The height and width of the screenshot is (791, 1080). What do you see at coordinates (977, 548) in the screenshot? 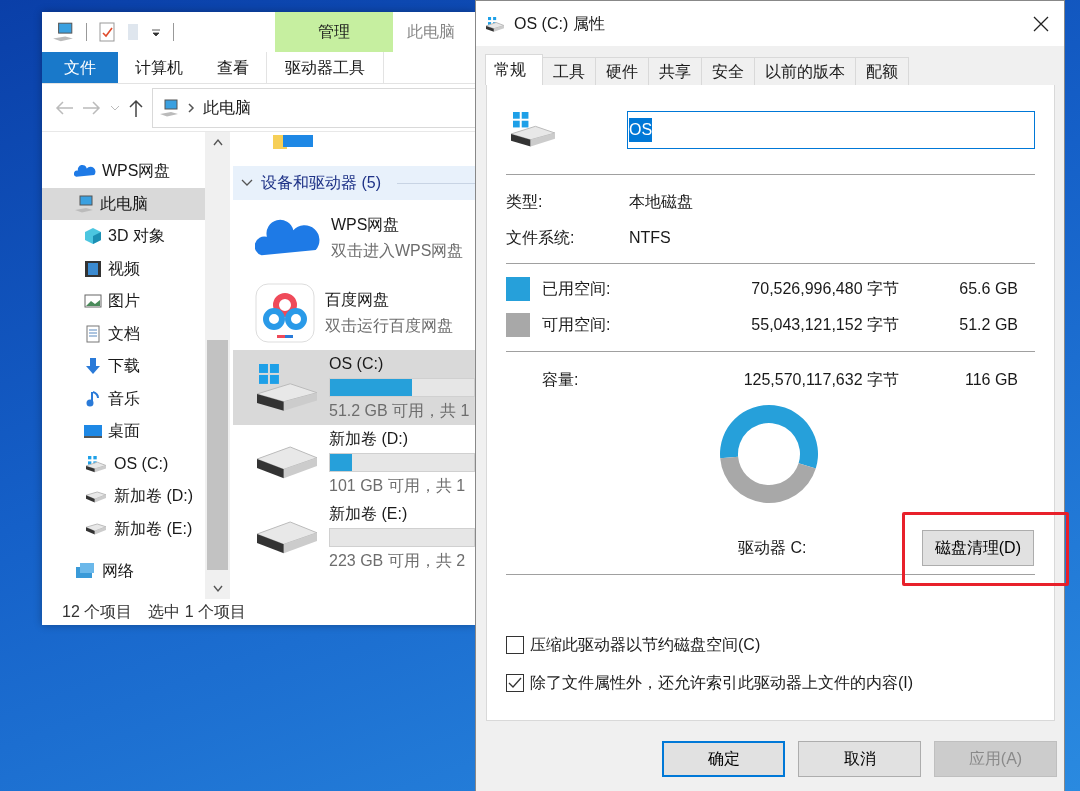
I see `disk-cleanup-button: 磁盘清理(D)` at bounding box center [977, 548].